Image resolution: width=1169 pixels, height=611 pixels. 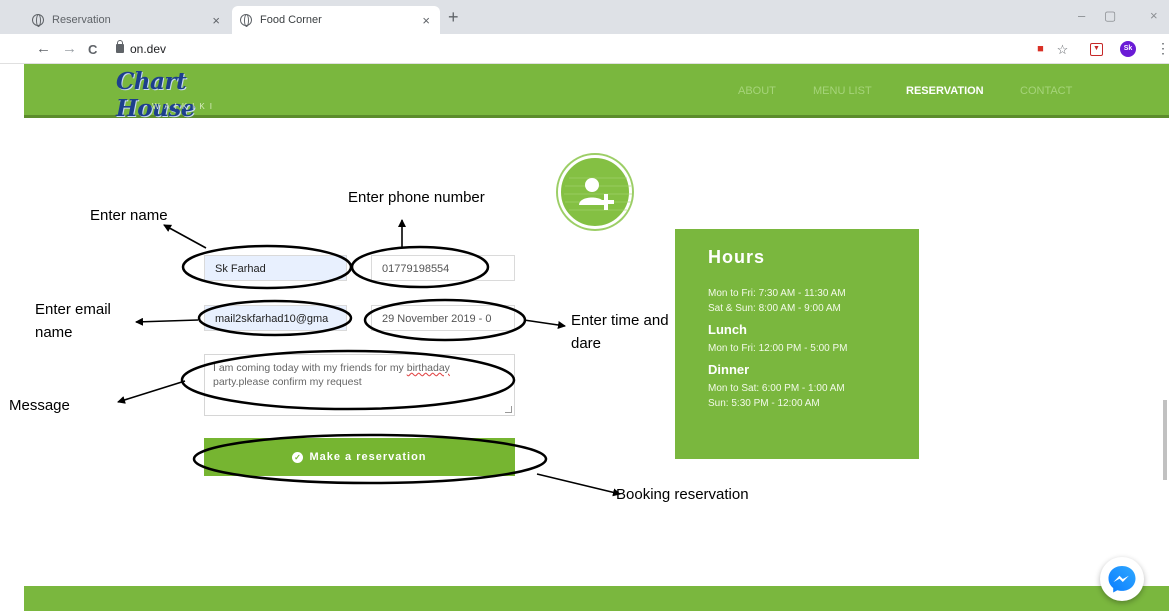 I want to click on nav-menu-list: MENU LIST, so click(x=842, y=91).